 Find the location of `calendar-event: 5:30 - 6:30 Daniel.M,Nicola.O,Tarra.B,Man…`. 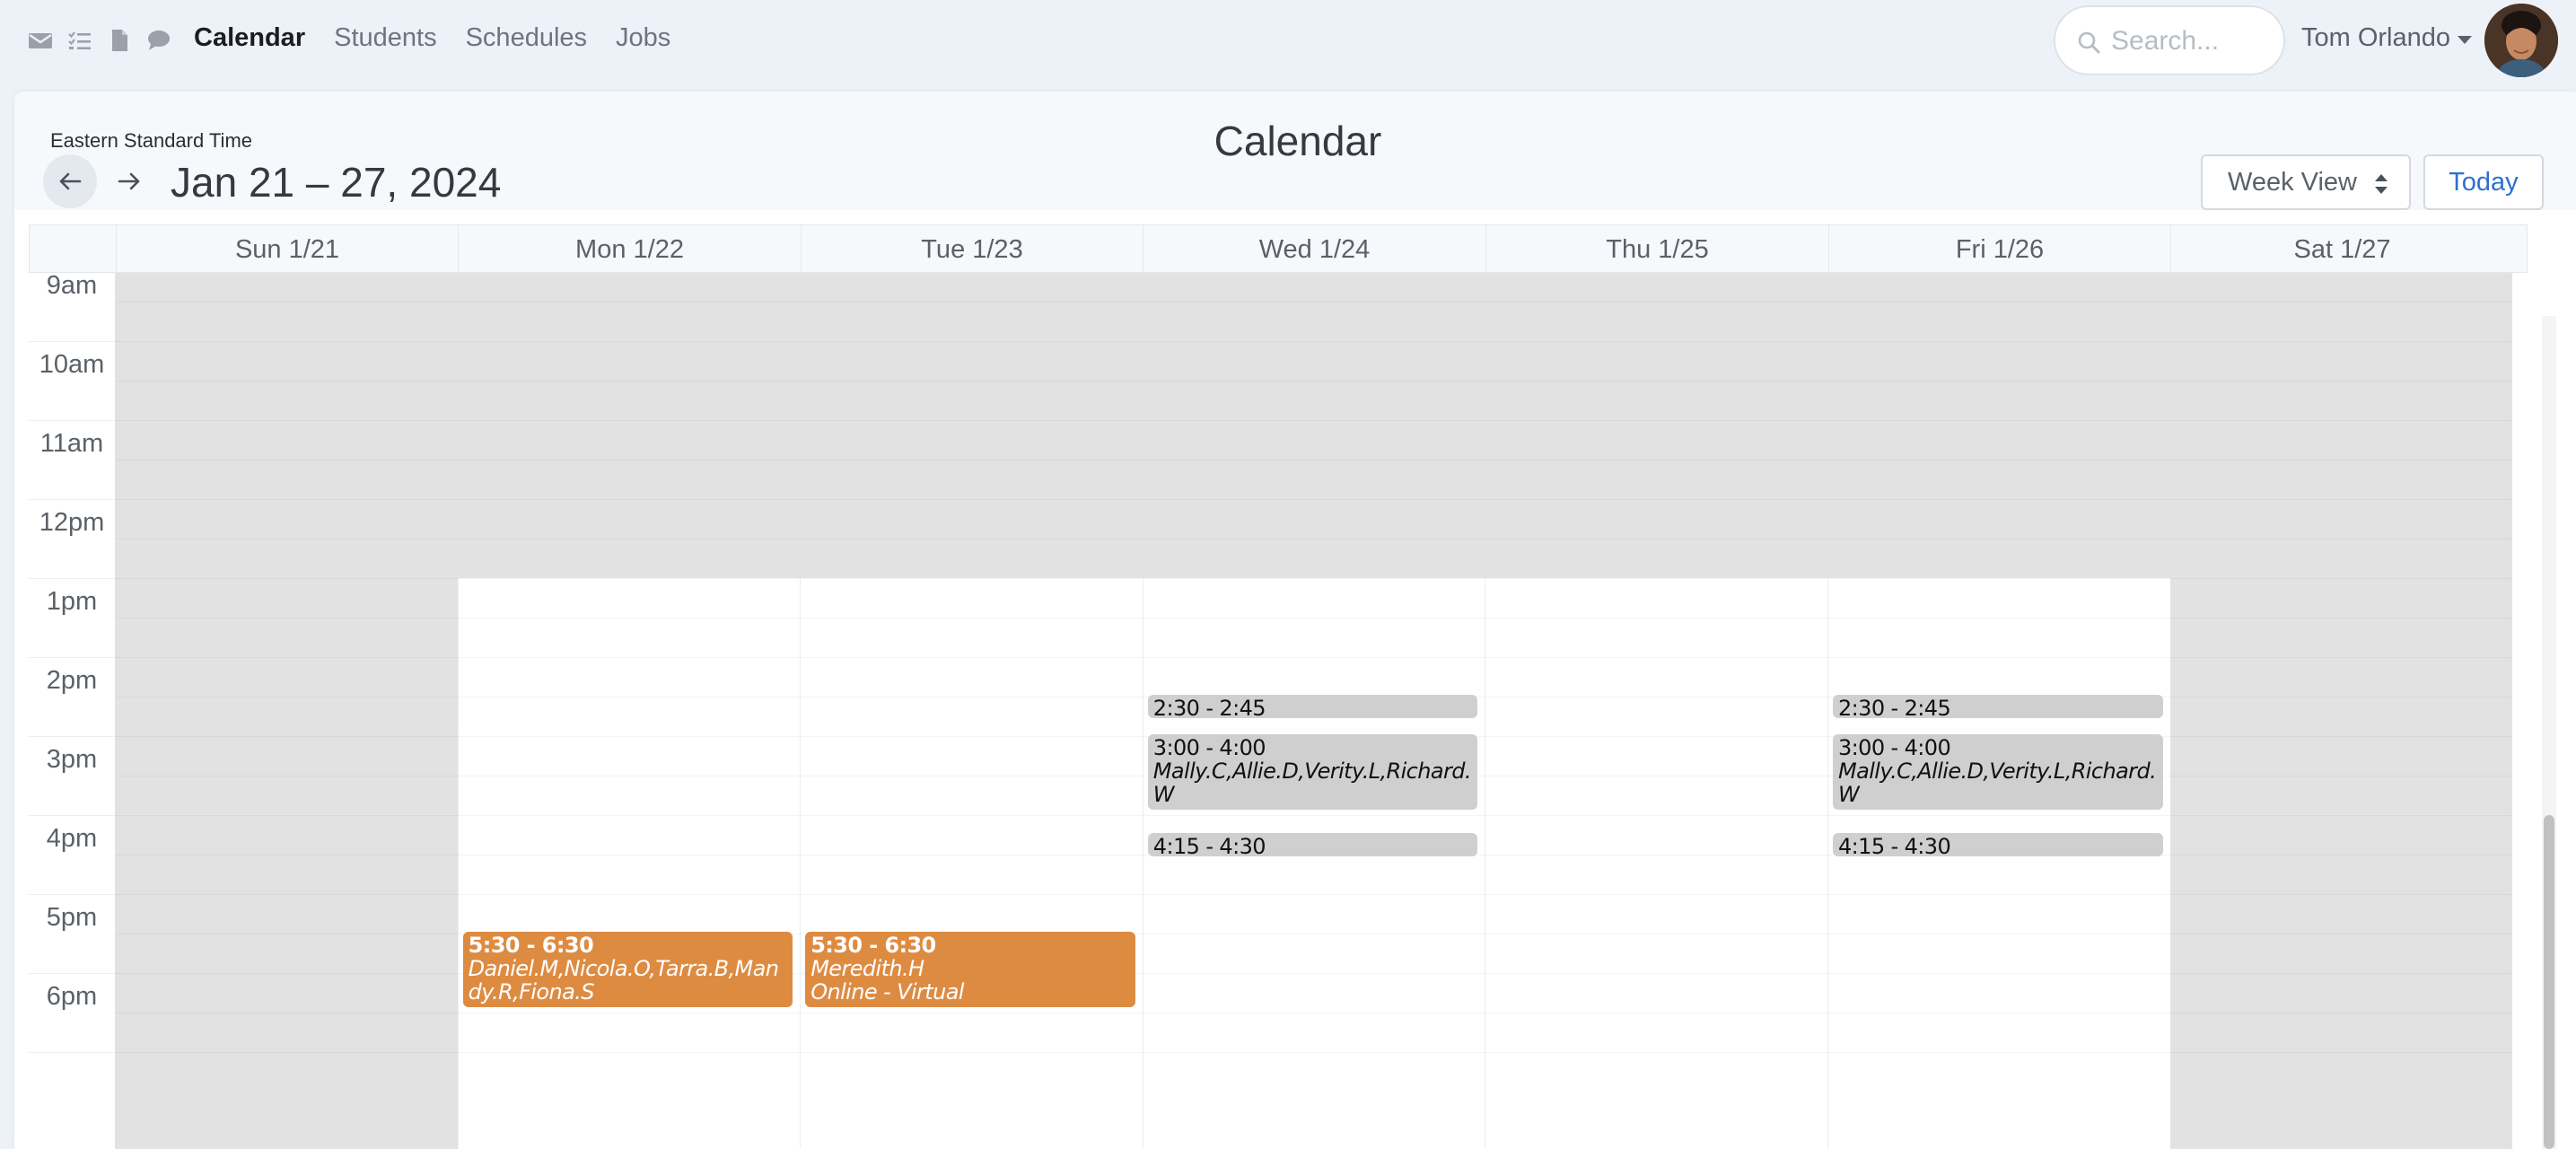

calendar-event: 5:30 - 6:30 Daniel.M,Nicola.O,Tarra.B,Man… is located at coordinates (627, 970).